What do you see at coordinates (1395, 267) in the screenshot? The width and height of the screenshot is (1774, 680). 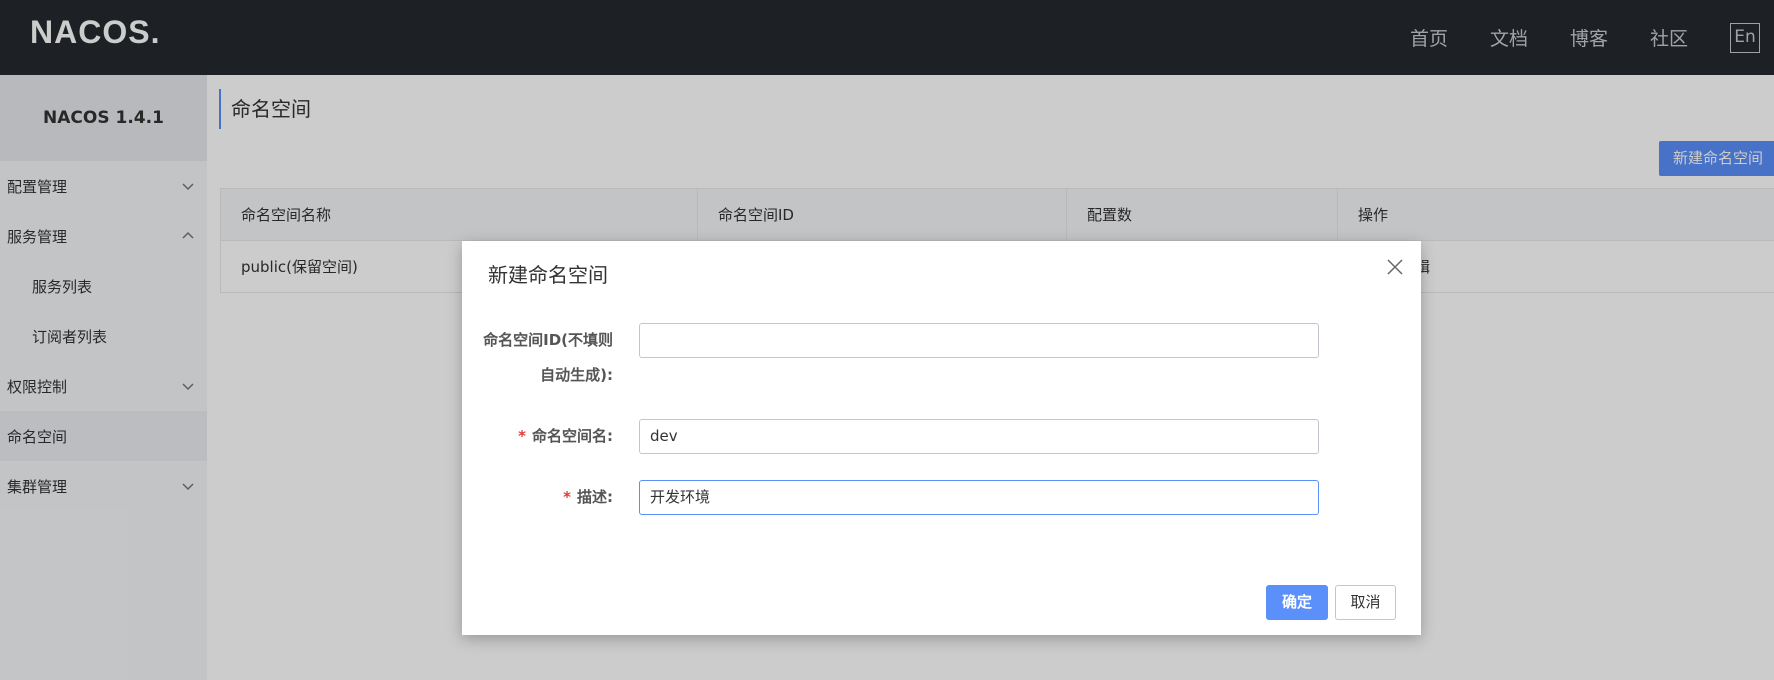 I see `close-icon` at bounding box center [1395, 267].